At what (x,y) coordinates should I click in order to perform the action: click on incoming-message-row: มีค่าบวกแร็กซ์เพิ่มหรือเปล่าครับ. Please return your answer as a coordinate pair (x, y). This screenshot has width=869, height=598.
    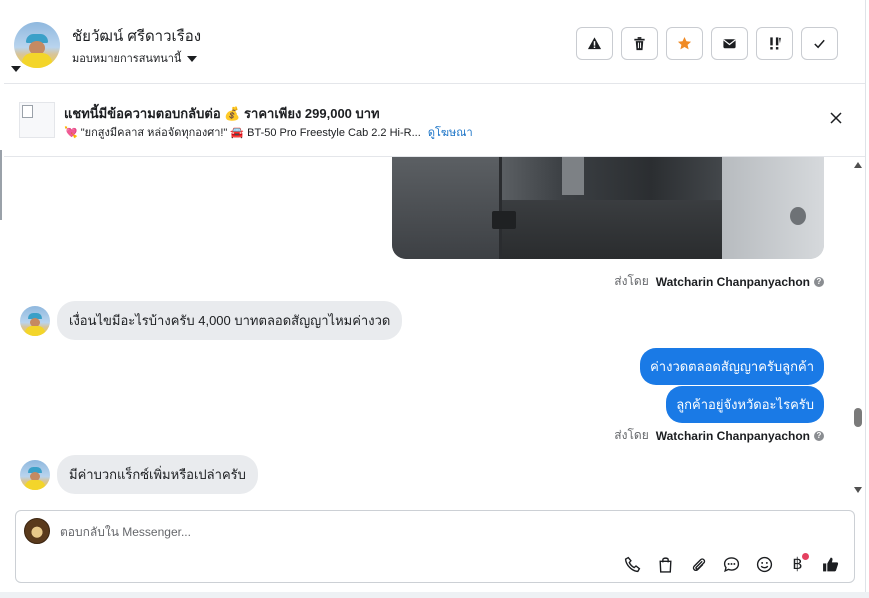
    Looking at the image, I should click on (139, 474).